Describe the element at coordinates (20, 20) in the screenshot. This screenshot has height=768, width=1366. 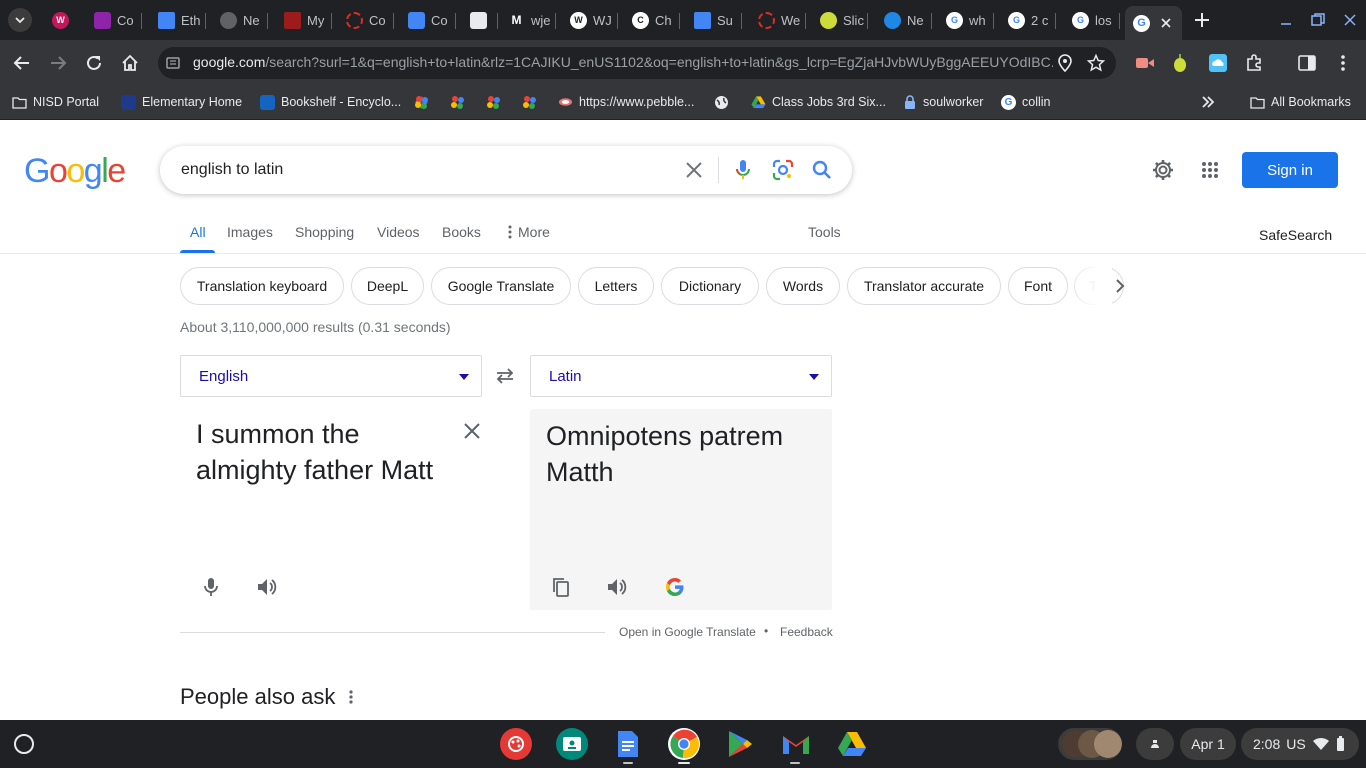
I see `tab-search-button` at that location.